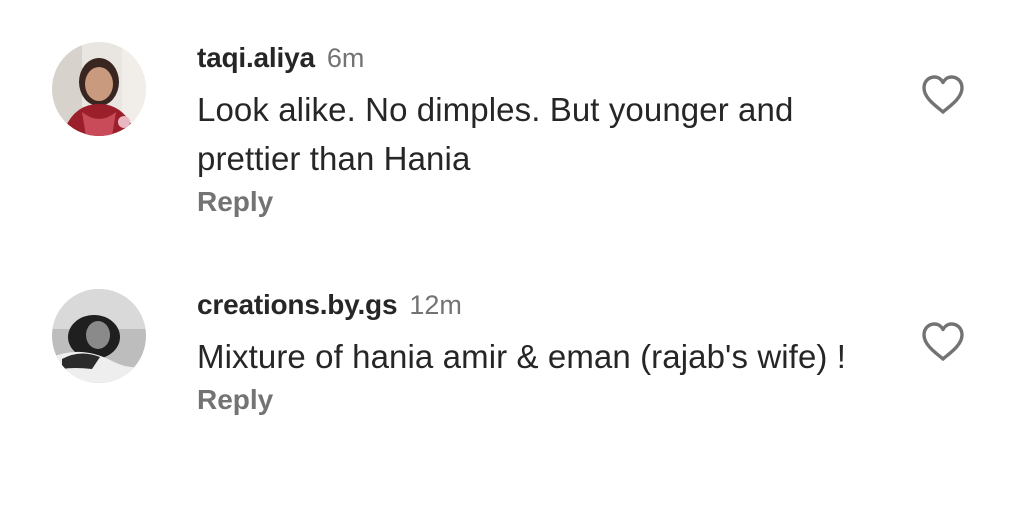 The width and height of the screenshot is (1024, 525). Describe the element at coordinates (297, 305) in the screenshot. I see `username-link: creations.by.gs` at that location.